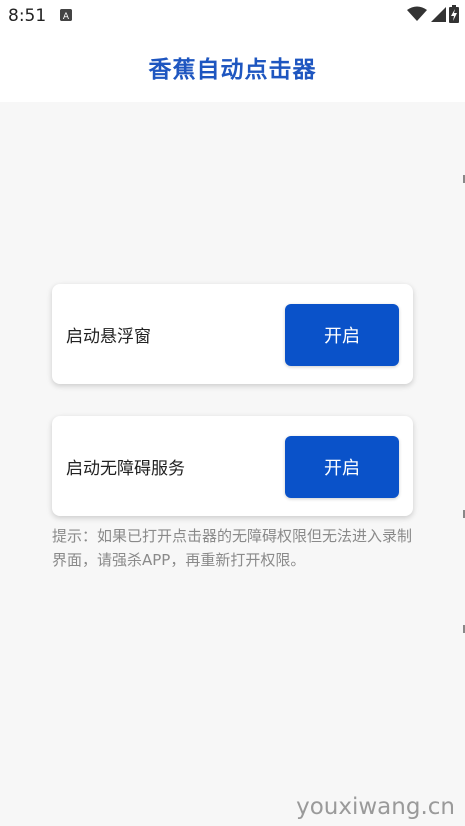  Describe the element at coordinates (342, 335) in the screenshot. I see `enable-floating-window-button: 开启` at that location.